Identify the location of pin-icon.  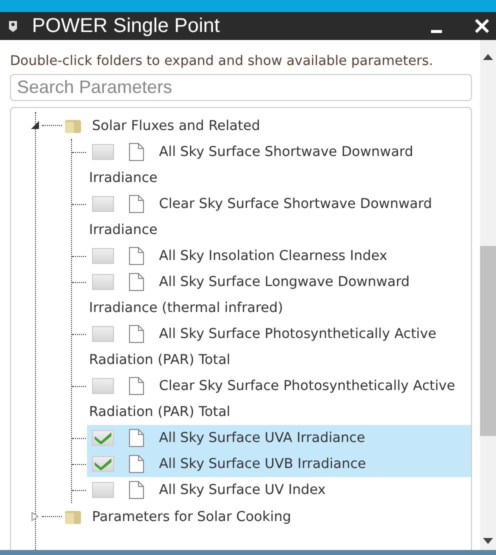
(13, 26).